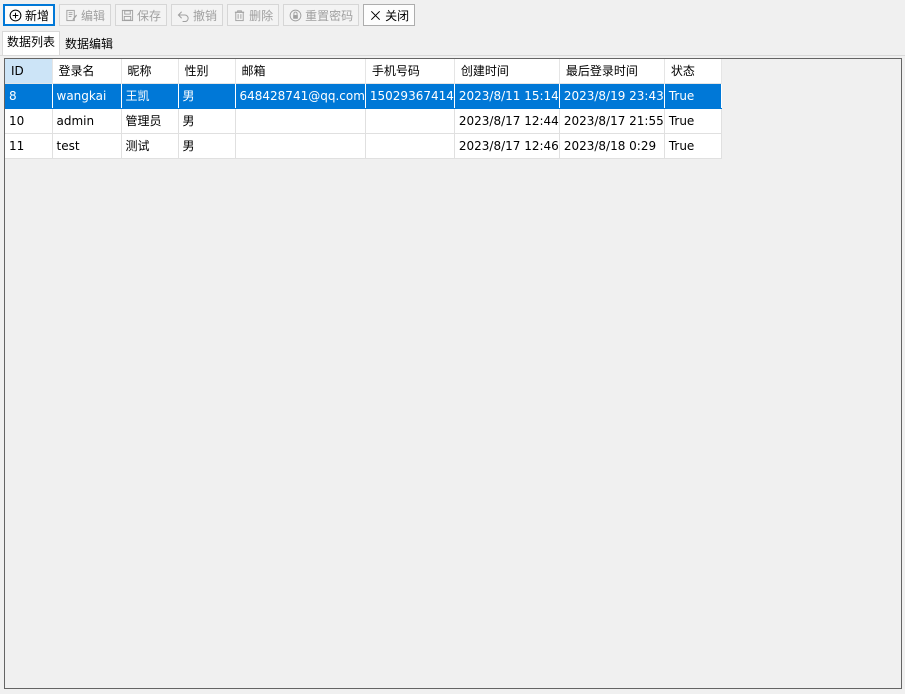 This screenshot has height=694, width=905. I want to click on cell-login: wangkai, so click(87, 96).